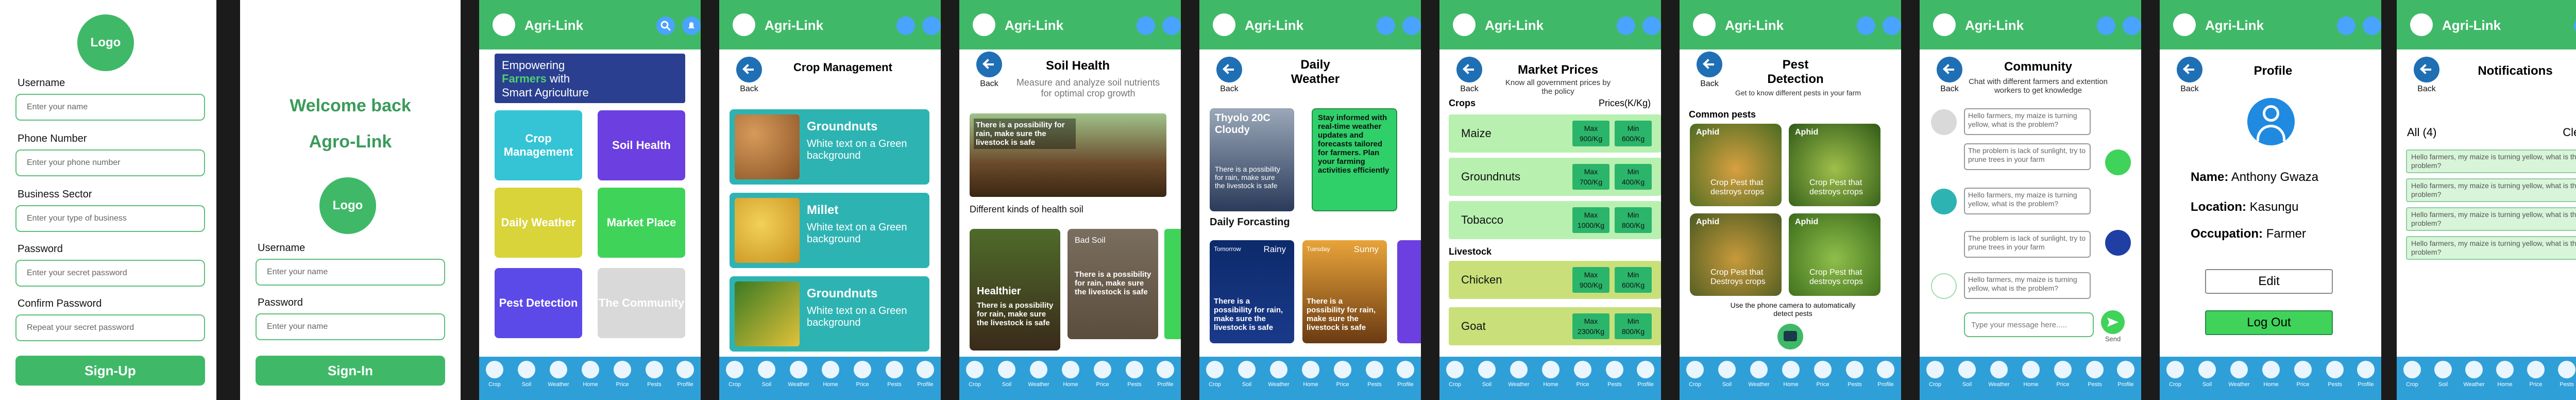 The image size is (2576, 400). What do you see at coordinates (1736, 165) in the screenshot?
I see `pest-card: Aphid Crop Pest that destroys crops` at bounding box center [1736, 165].